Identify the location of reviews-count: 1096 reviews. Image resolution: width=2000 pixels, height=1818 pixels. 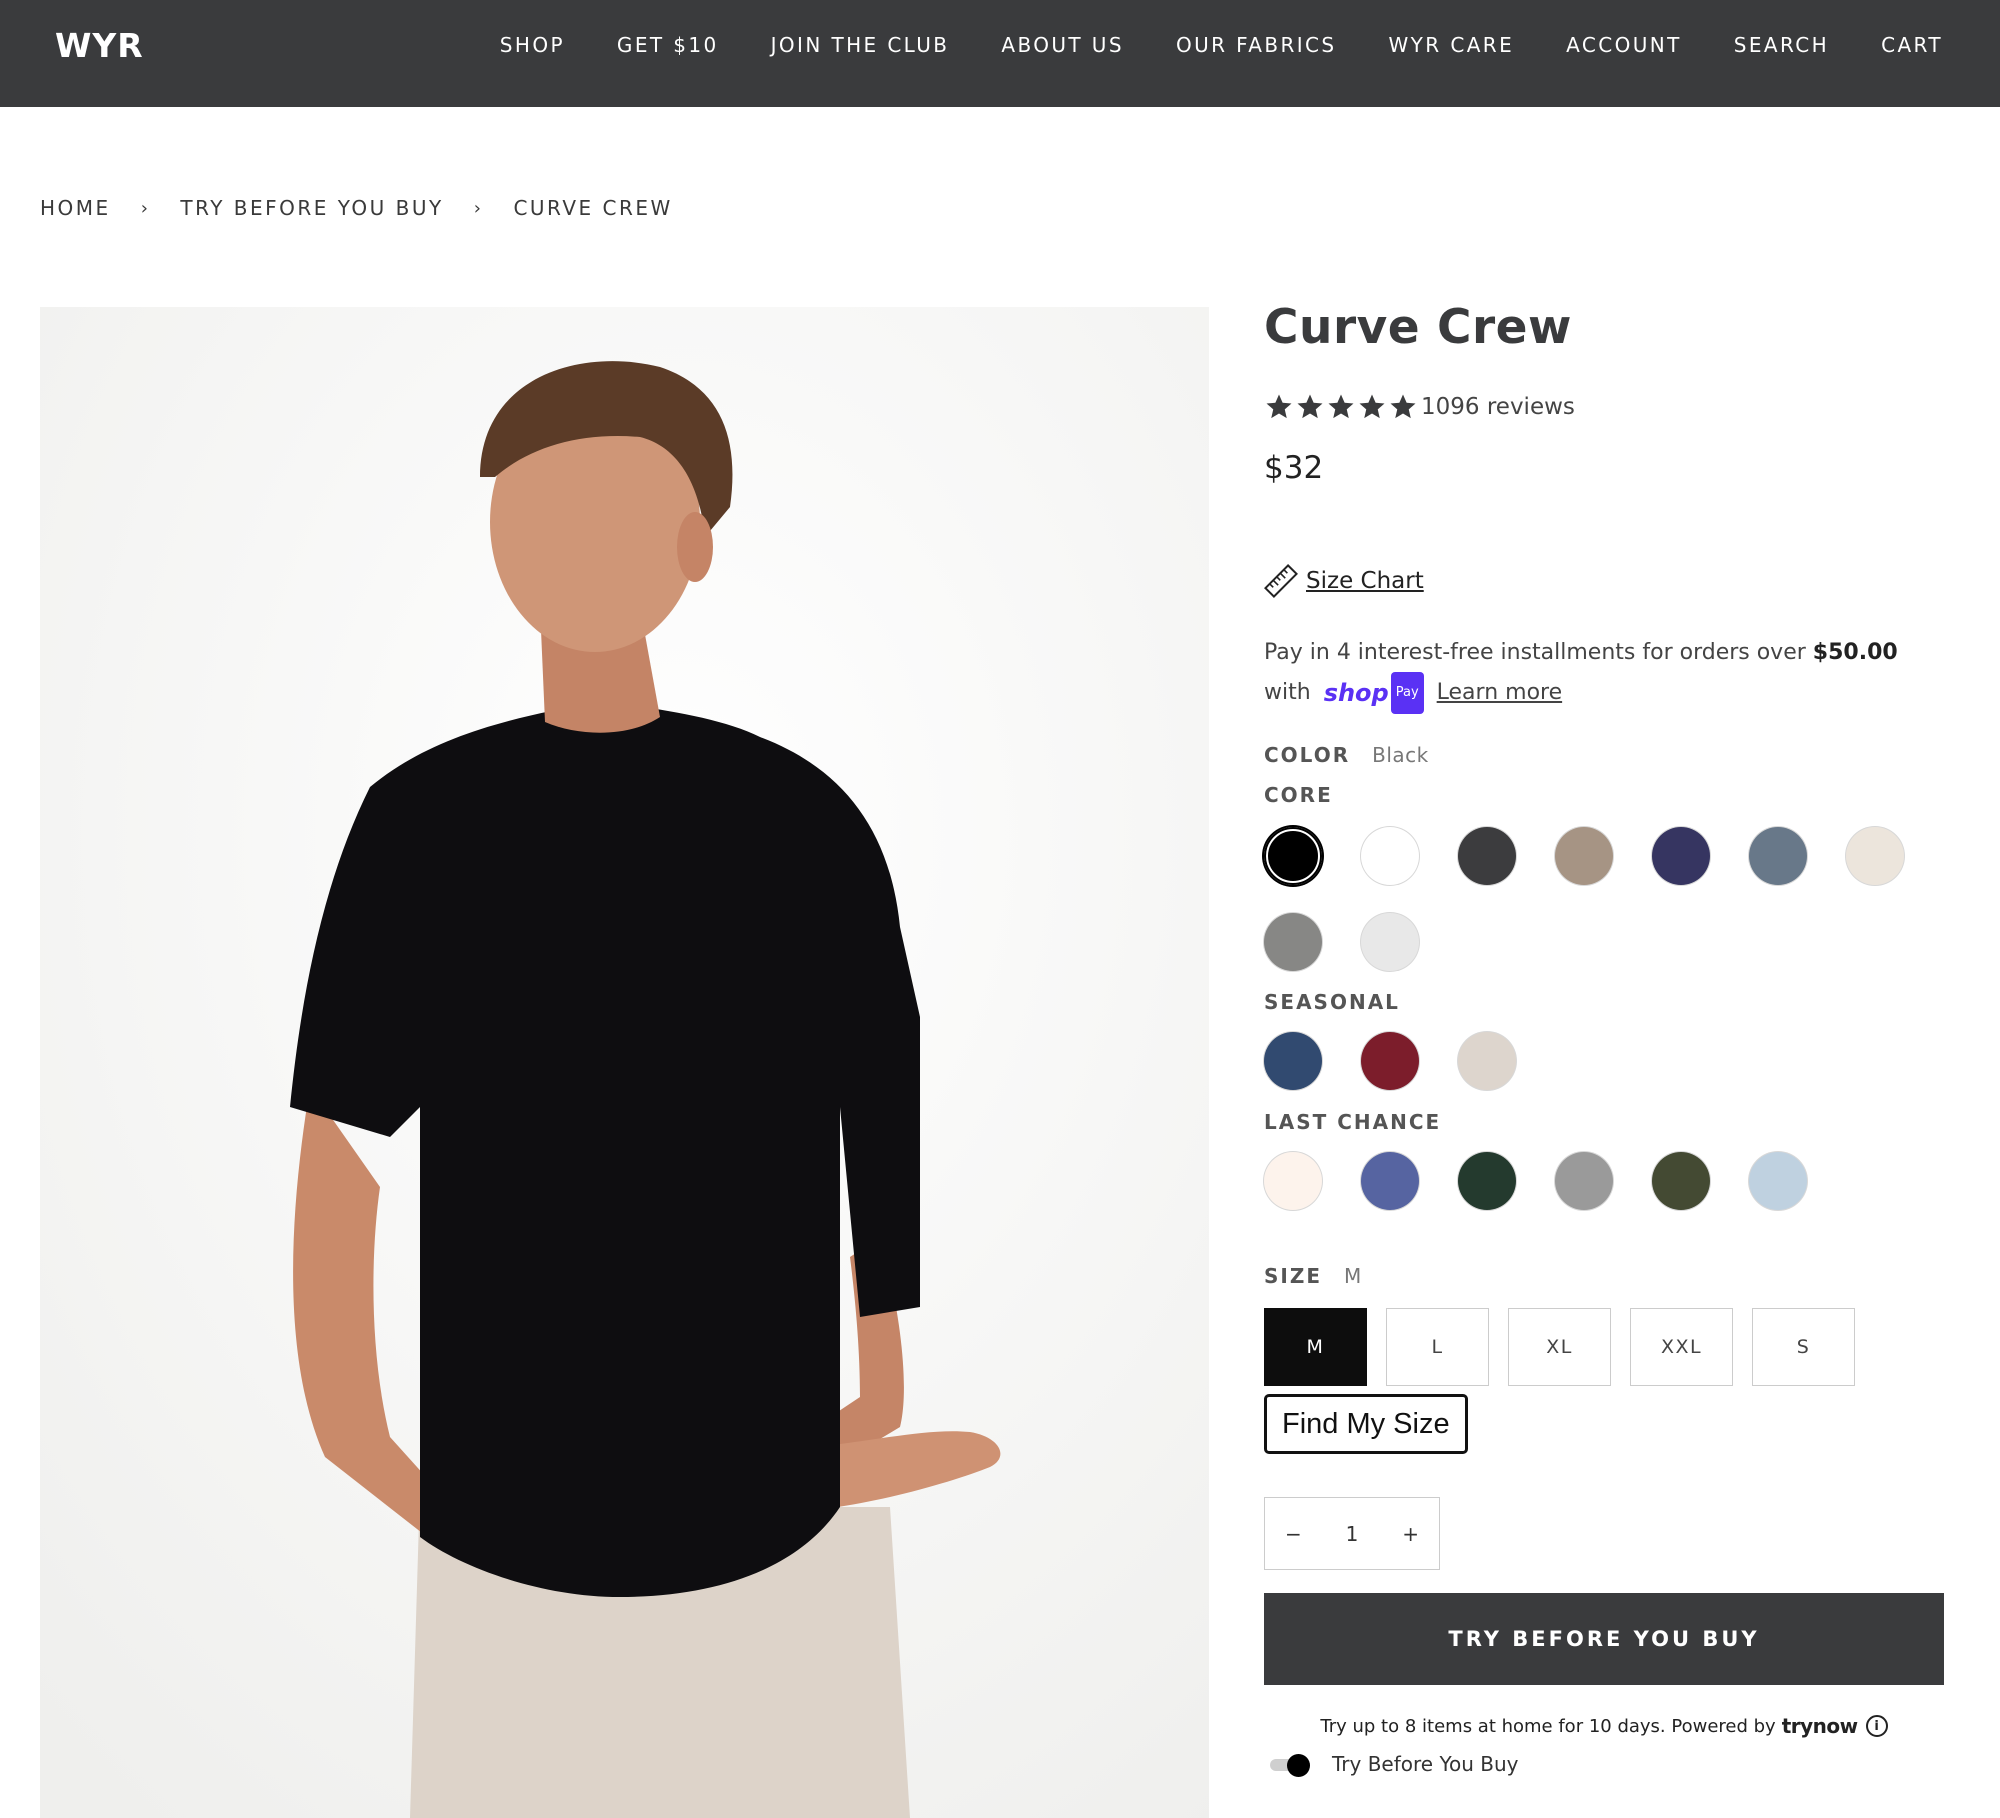
(1498, 407).